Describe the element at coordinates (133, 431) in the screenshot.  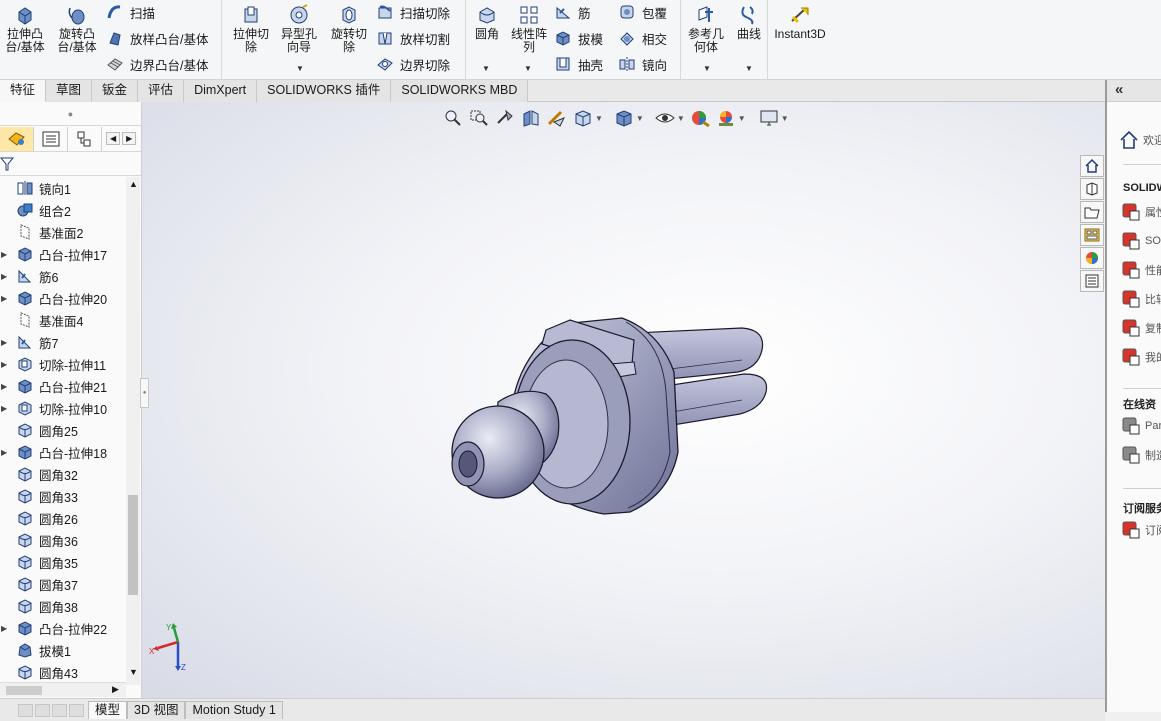
I see `tree-vertical-scrollbar: ▲ ▼` at that location.